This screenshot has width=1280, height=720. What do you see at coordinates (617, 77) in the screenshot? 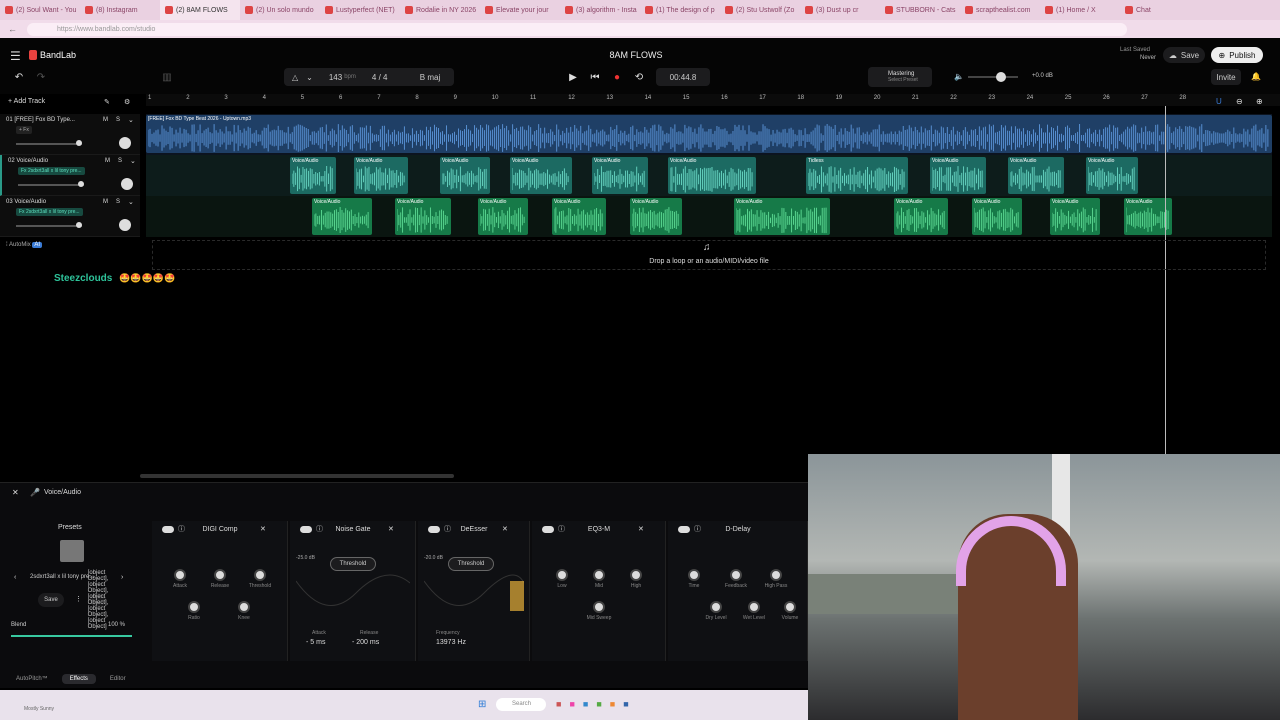
I see `record-icon: ●` at bounding box center [617, 77].